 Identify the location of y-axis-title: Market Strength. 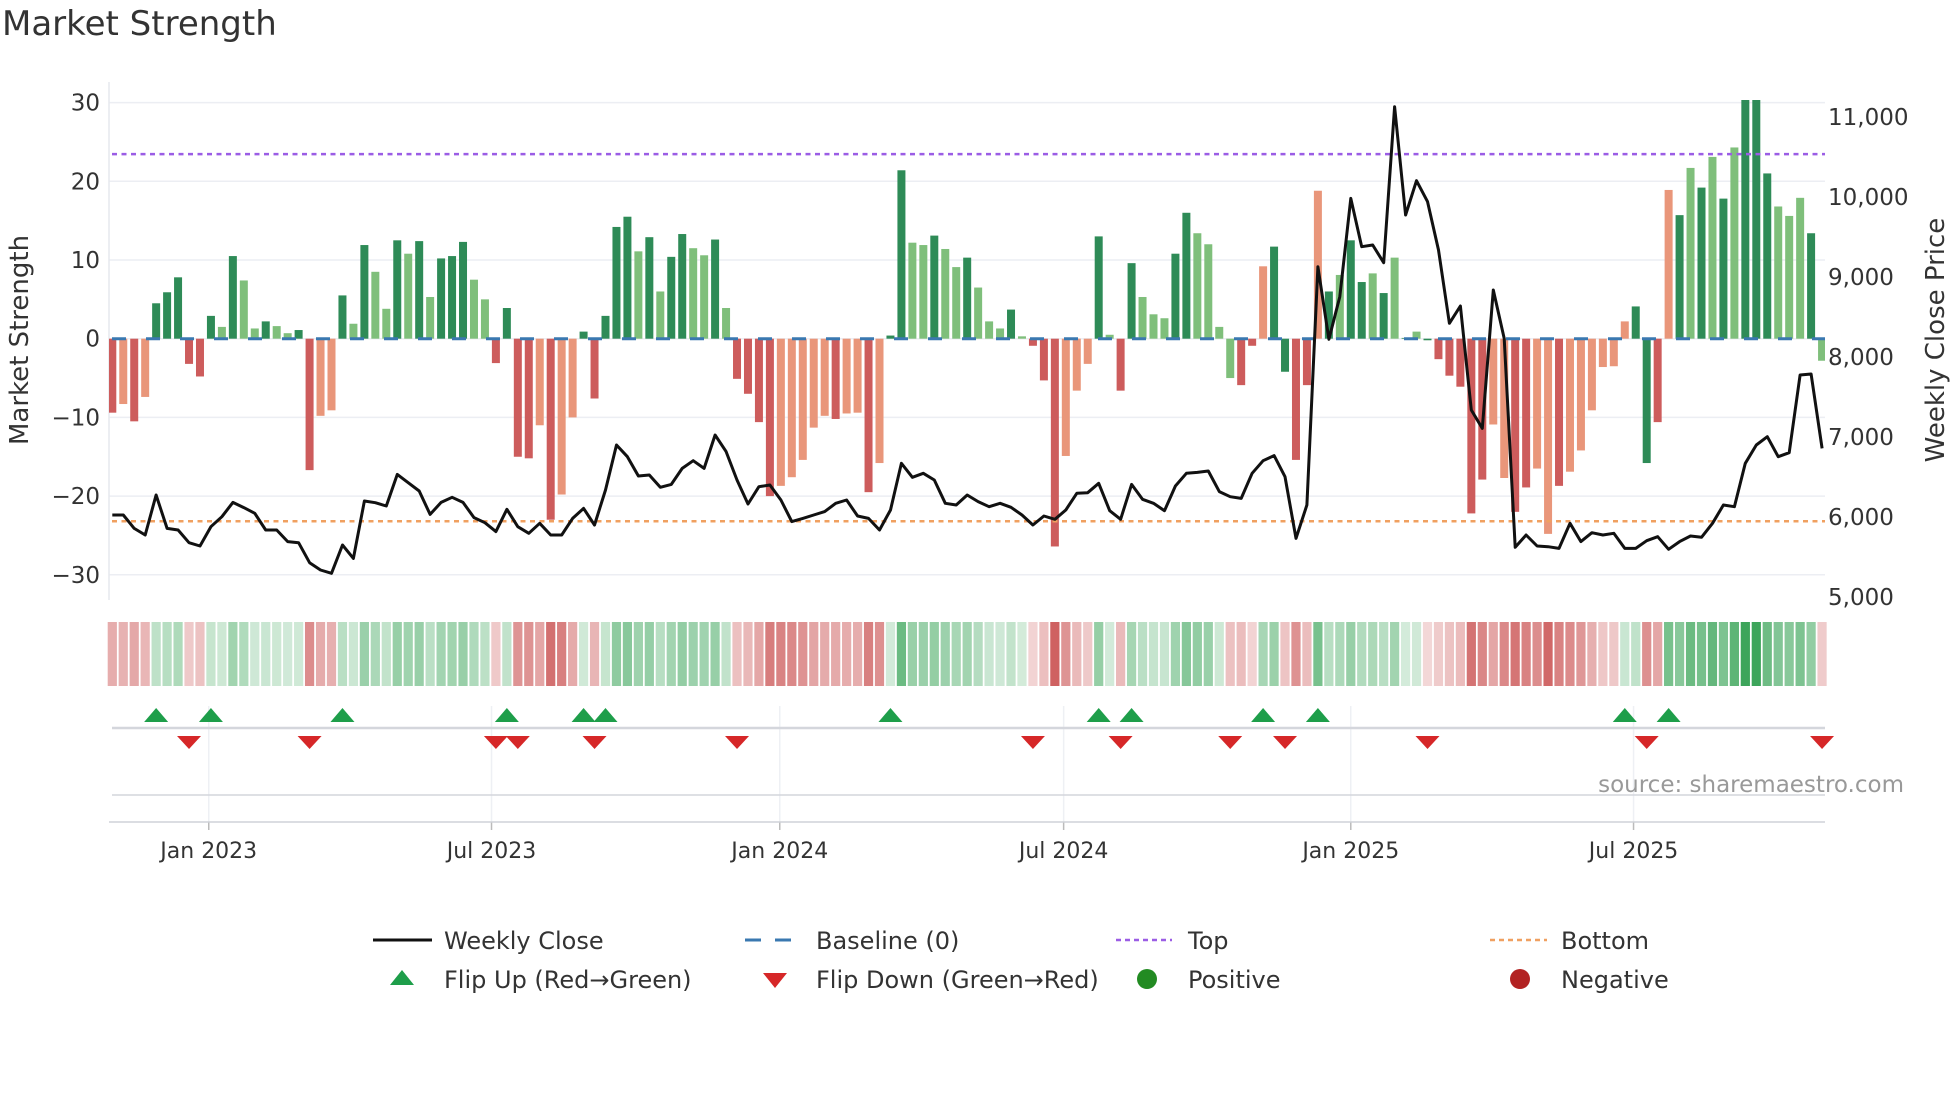
(20, 340).